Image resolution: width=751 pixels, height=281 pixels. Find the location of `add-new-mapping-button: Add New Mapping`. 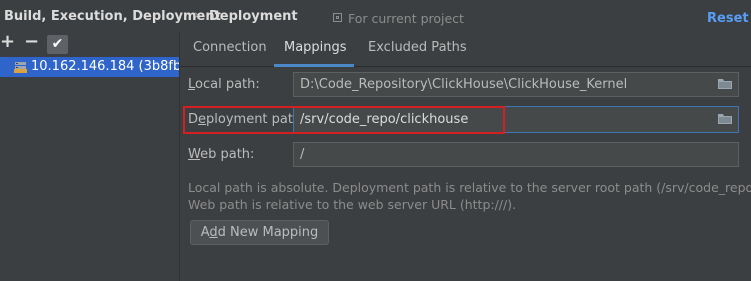

add-new-mapping-button: Add New Mapping is located at coordinates (259, 232).